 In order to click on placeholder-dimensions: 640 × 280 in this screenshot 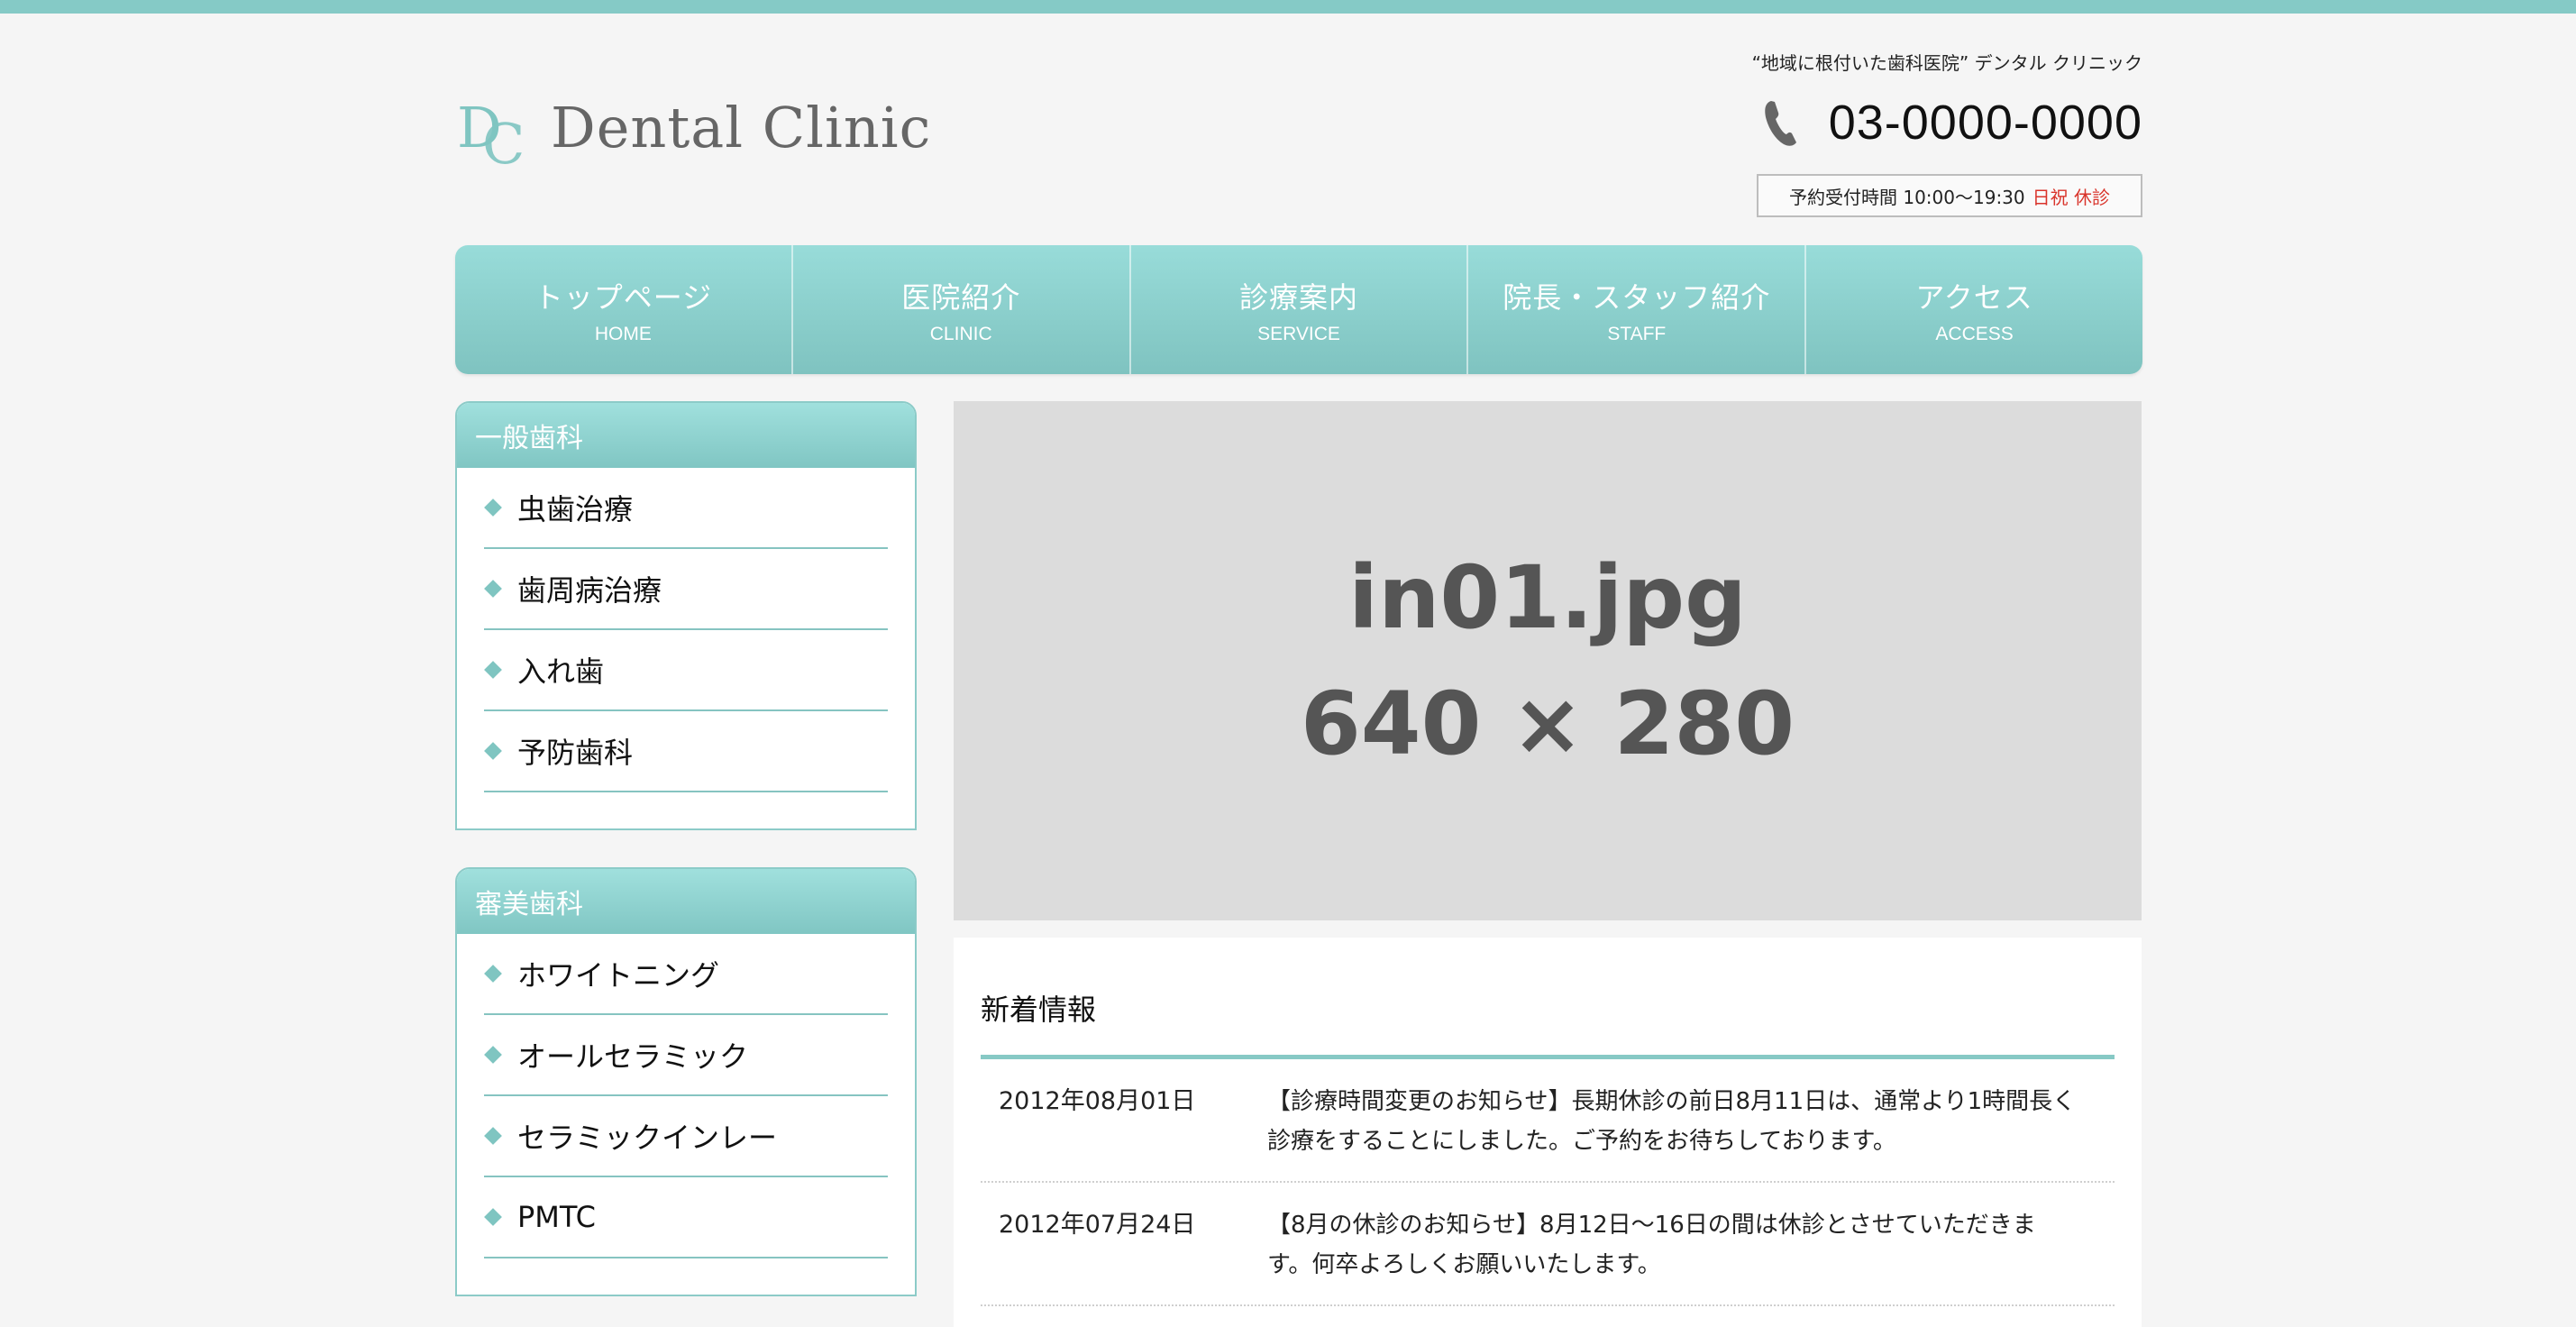, I will do `click(1547, 723)`.